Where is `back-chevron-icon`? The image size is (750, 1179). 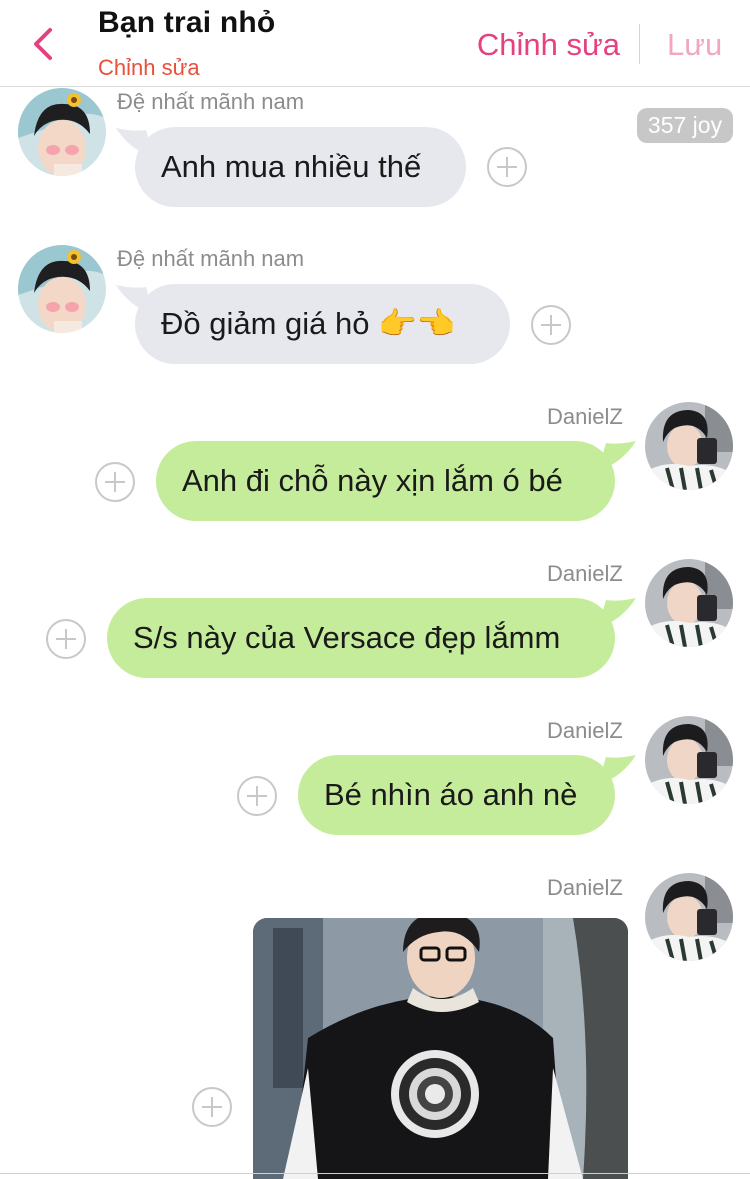
back-chevron-icon is located at coordinates (44, 44).